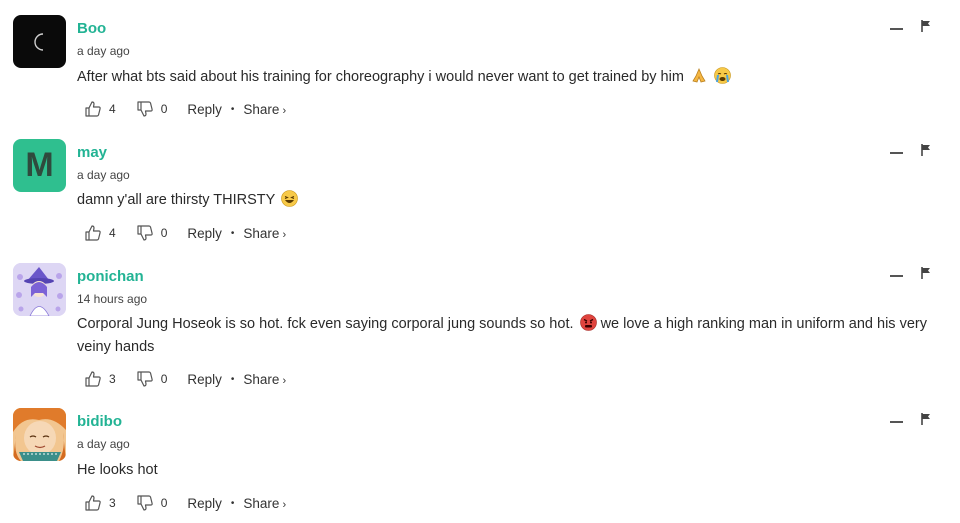 This screenshot has width=960, height=523. I want to click on username: may, so click(92, 152).